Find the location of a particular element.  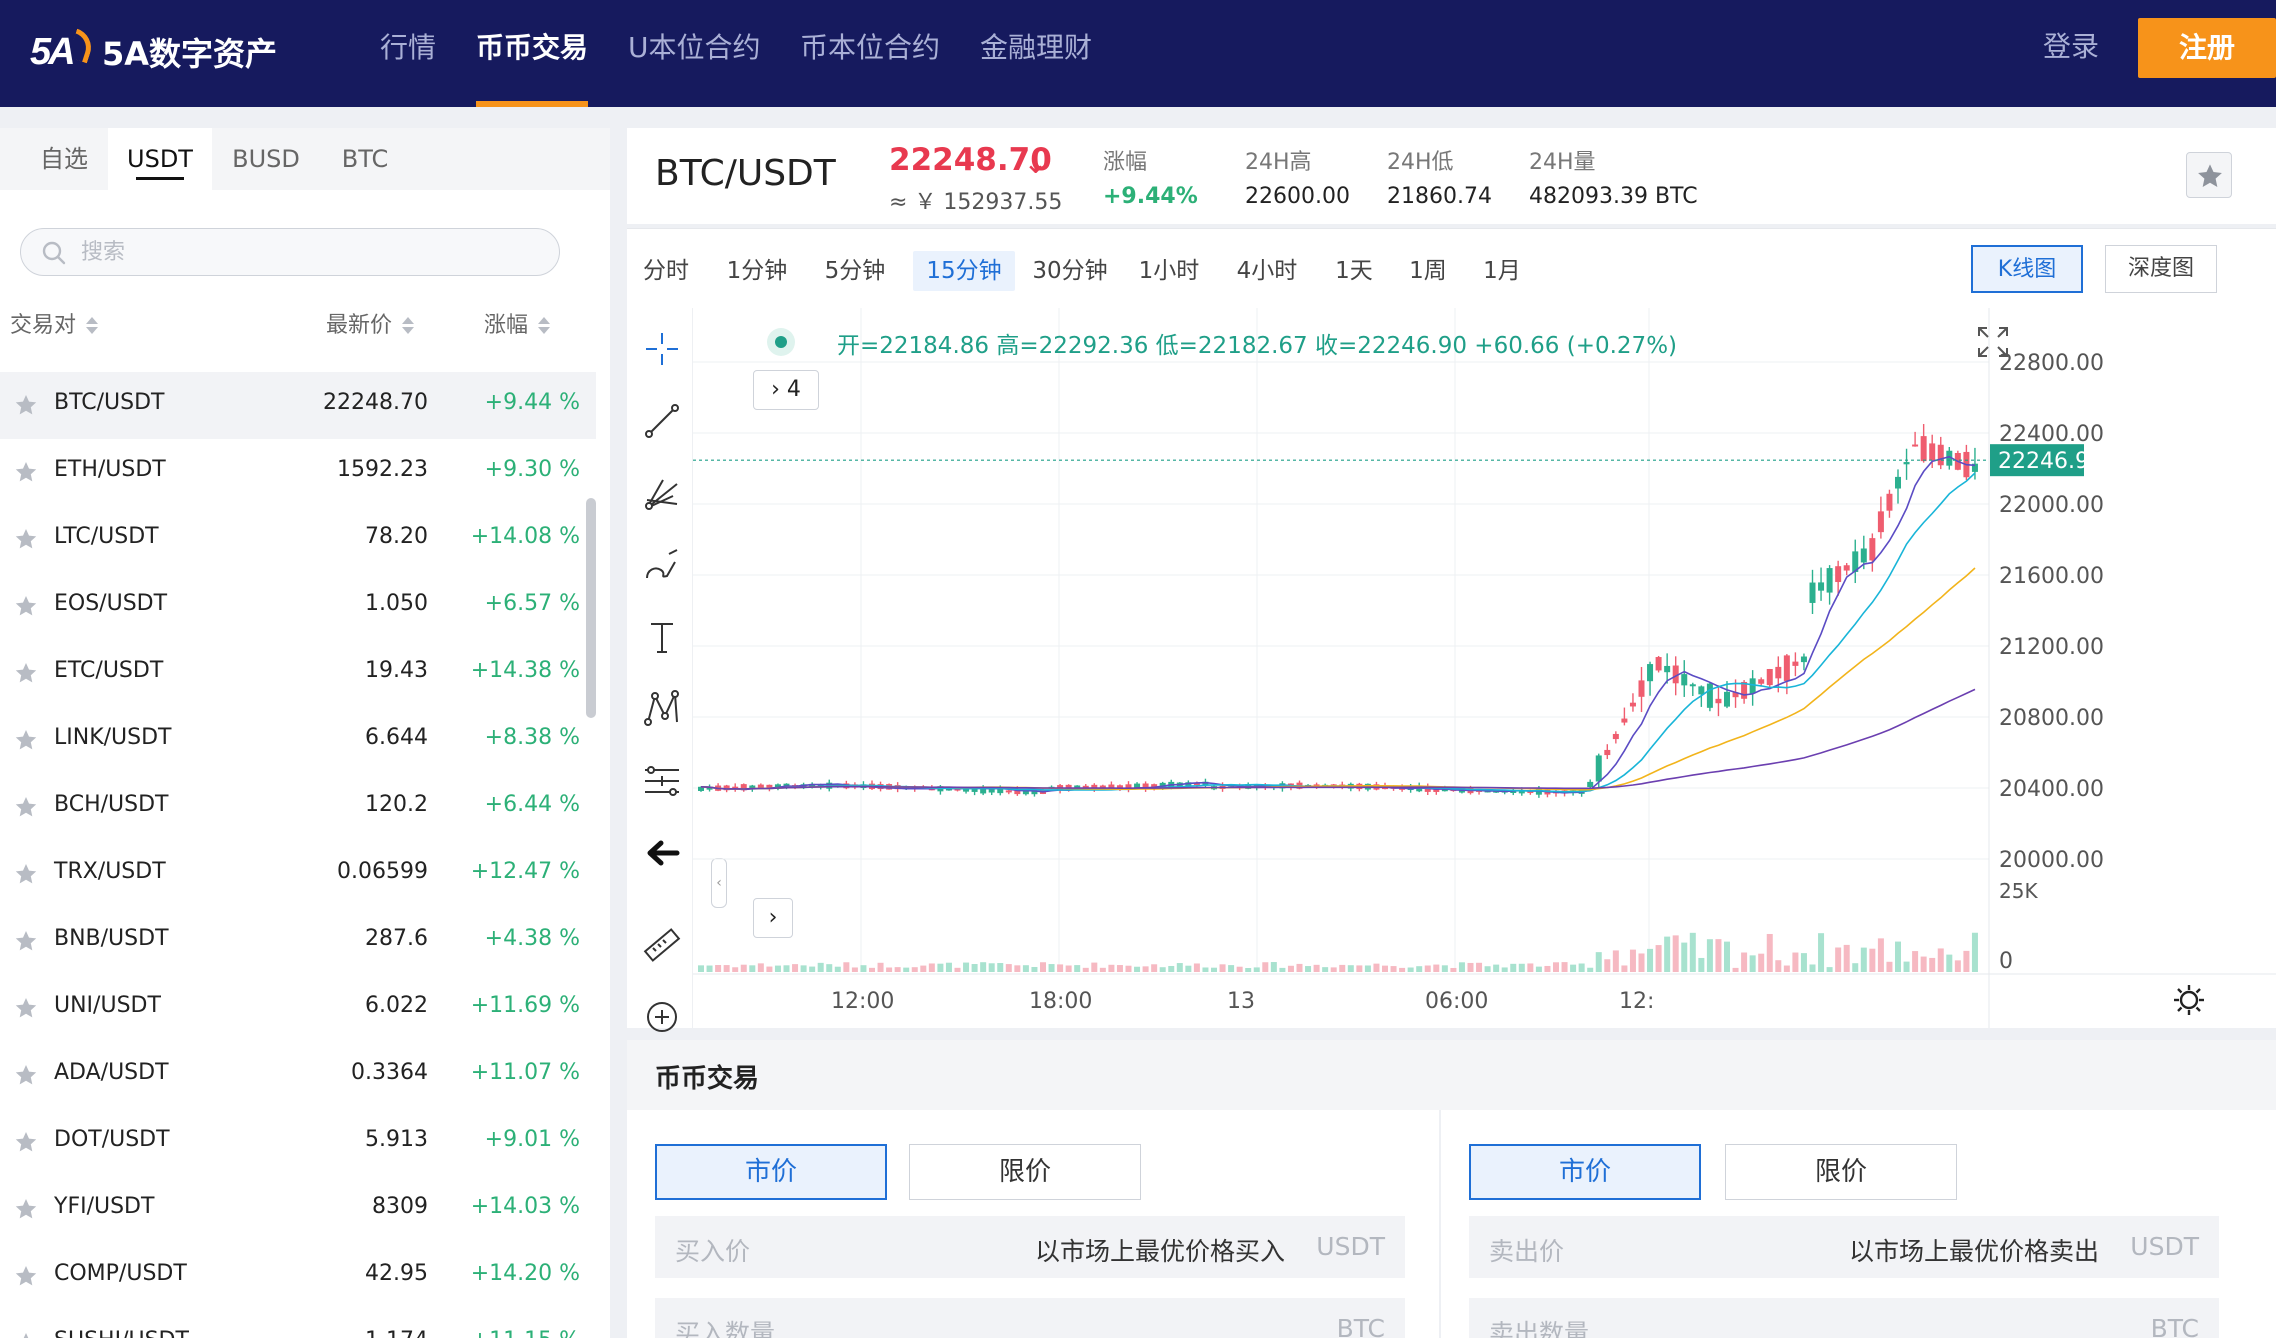

market-list-scrollbar is located at coordinates (591, 608).